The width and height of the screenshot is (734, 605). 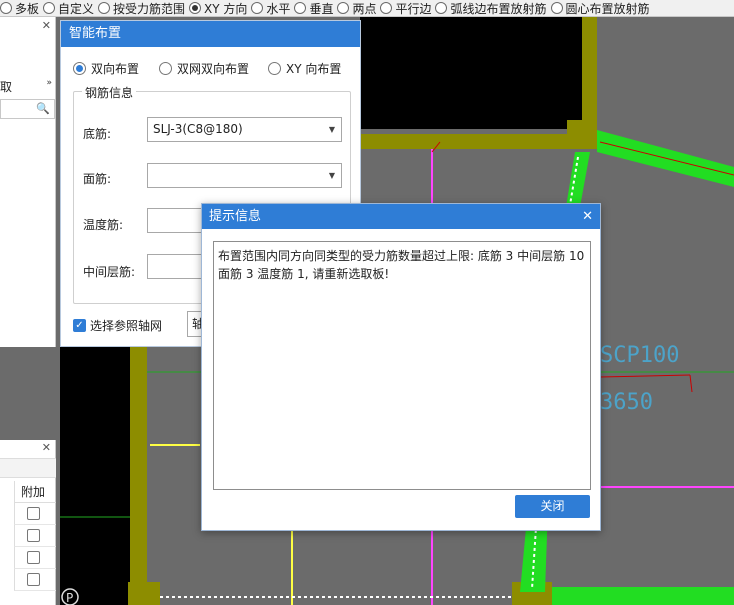 I want to click on toolbar-option: 圆心布置放射筋, so click(x=602, y=8).